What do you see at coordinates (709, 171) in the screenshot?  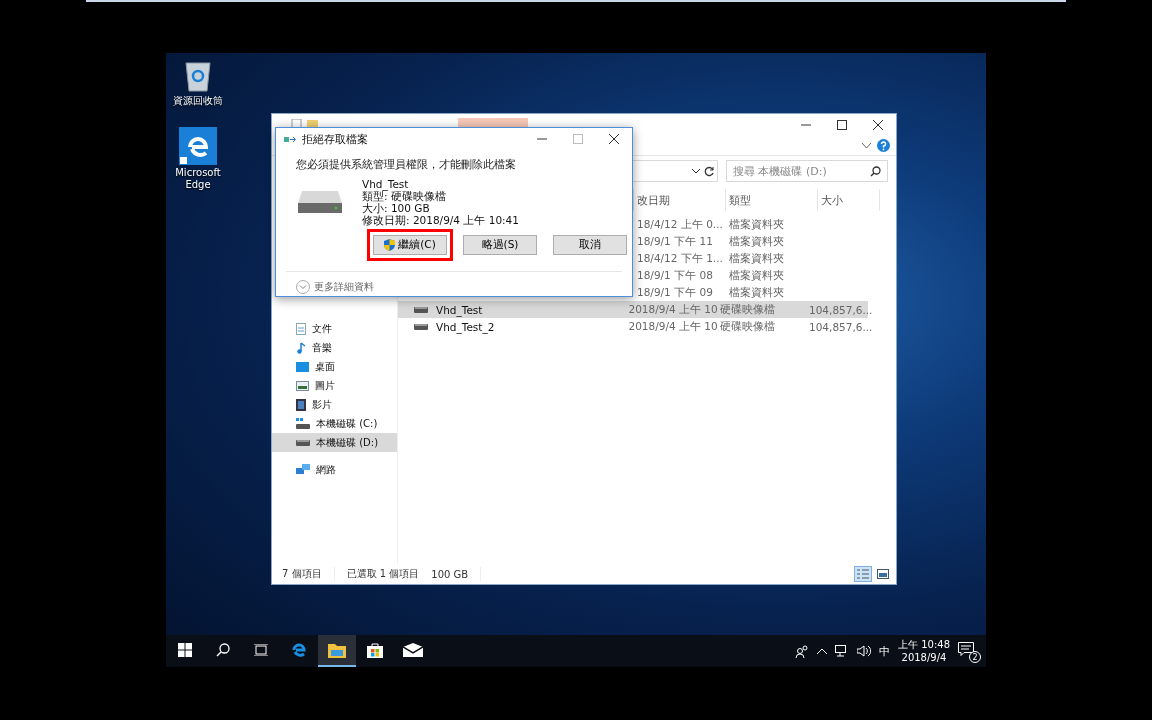 I see `refresh-icon` at bounding box center [709, 171].